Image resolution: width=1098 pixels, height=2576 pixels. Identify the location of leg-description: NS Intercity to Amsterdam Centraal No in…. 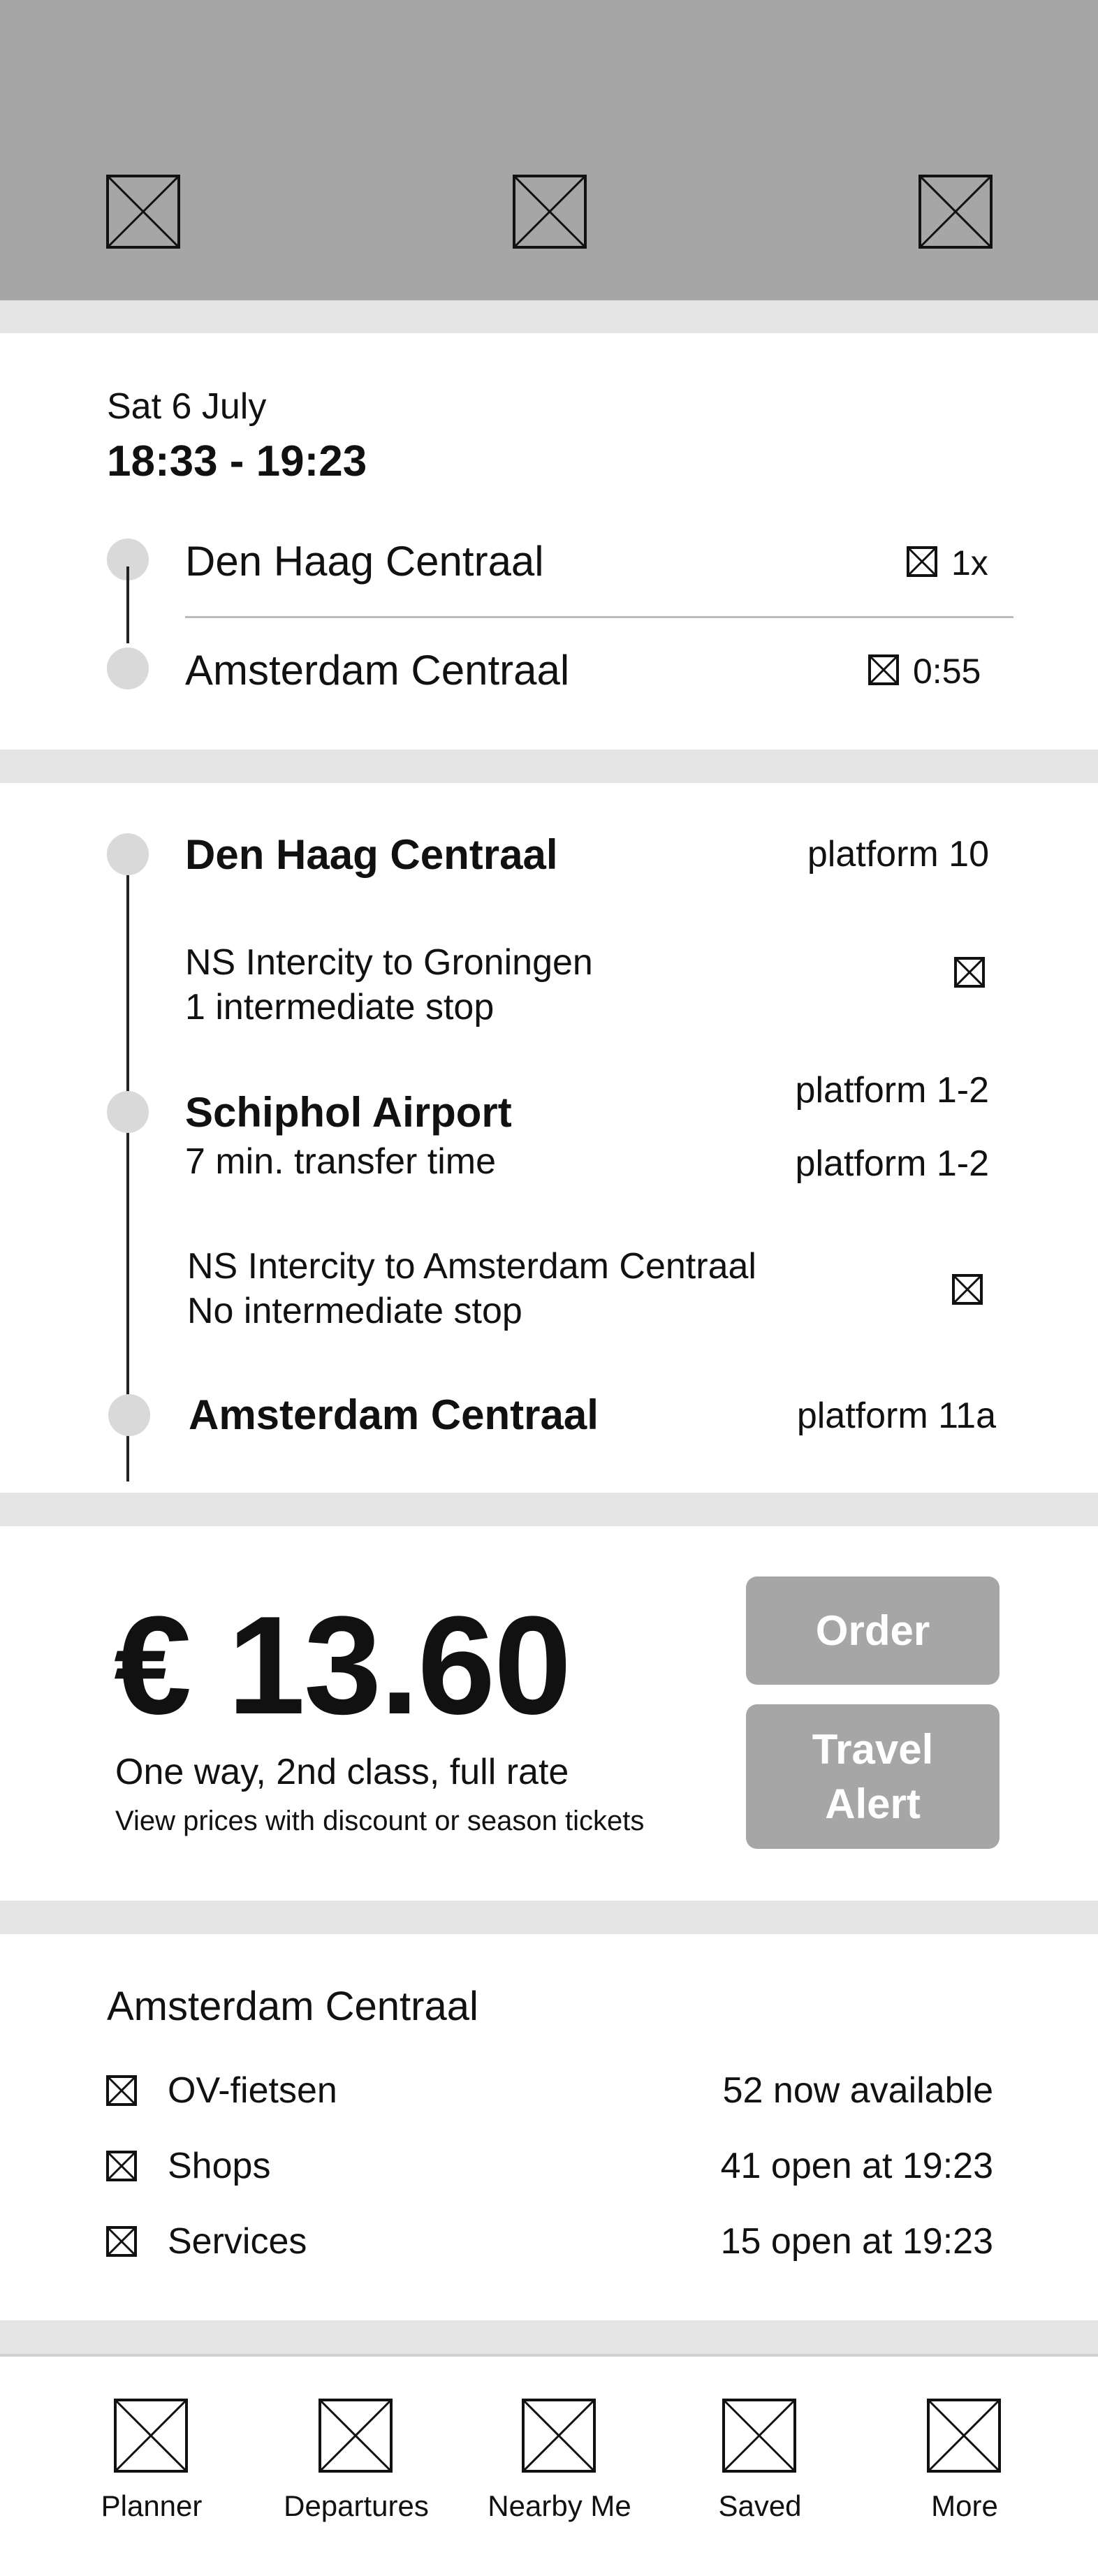
(472, 1288).